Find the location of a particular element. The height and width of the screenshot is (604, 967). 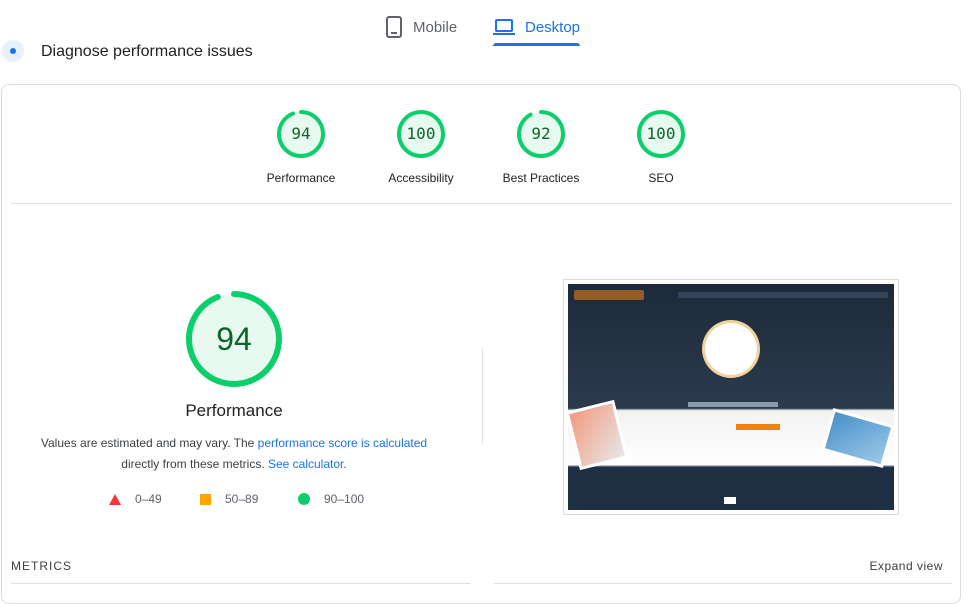

tab-desktop: Desktop is located at coordinates (537, 27).